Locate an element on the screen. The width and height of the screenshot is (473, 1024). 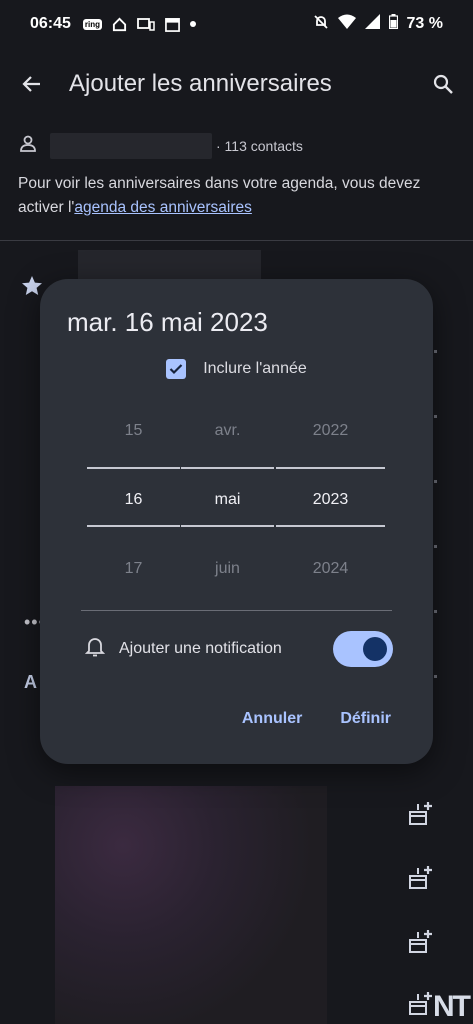
contacts-count: · 113 contacts is located at coordinates (259, 146).